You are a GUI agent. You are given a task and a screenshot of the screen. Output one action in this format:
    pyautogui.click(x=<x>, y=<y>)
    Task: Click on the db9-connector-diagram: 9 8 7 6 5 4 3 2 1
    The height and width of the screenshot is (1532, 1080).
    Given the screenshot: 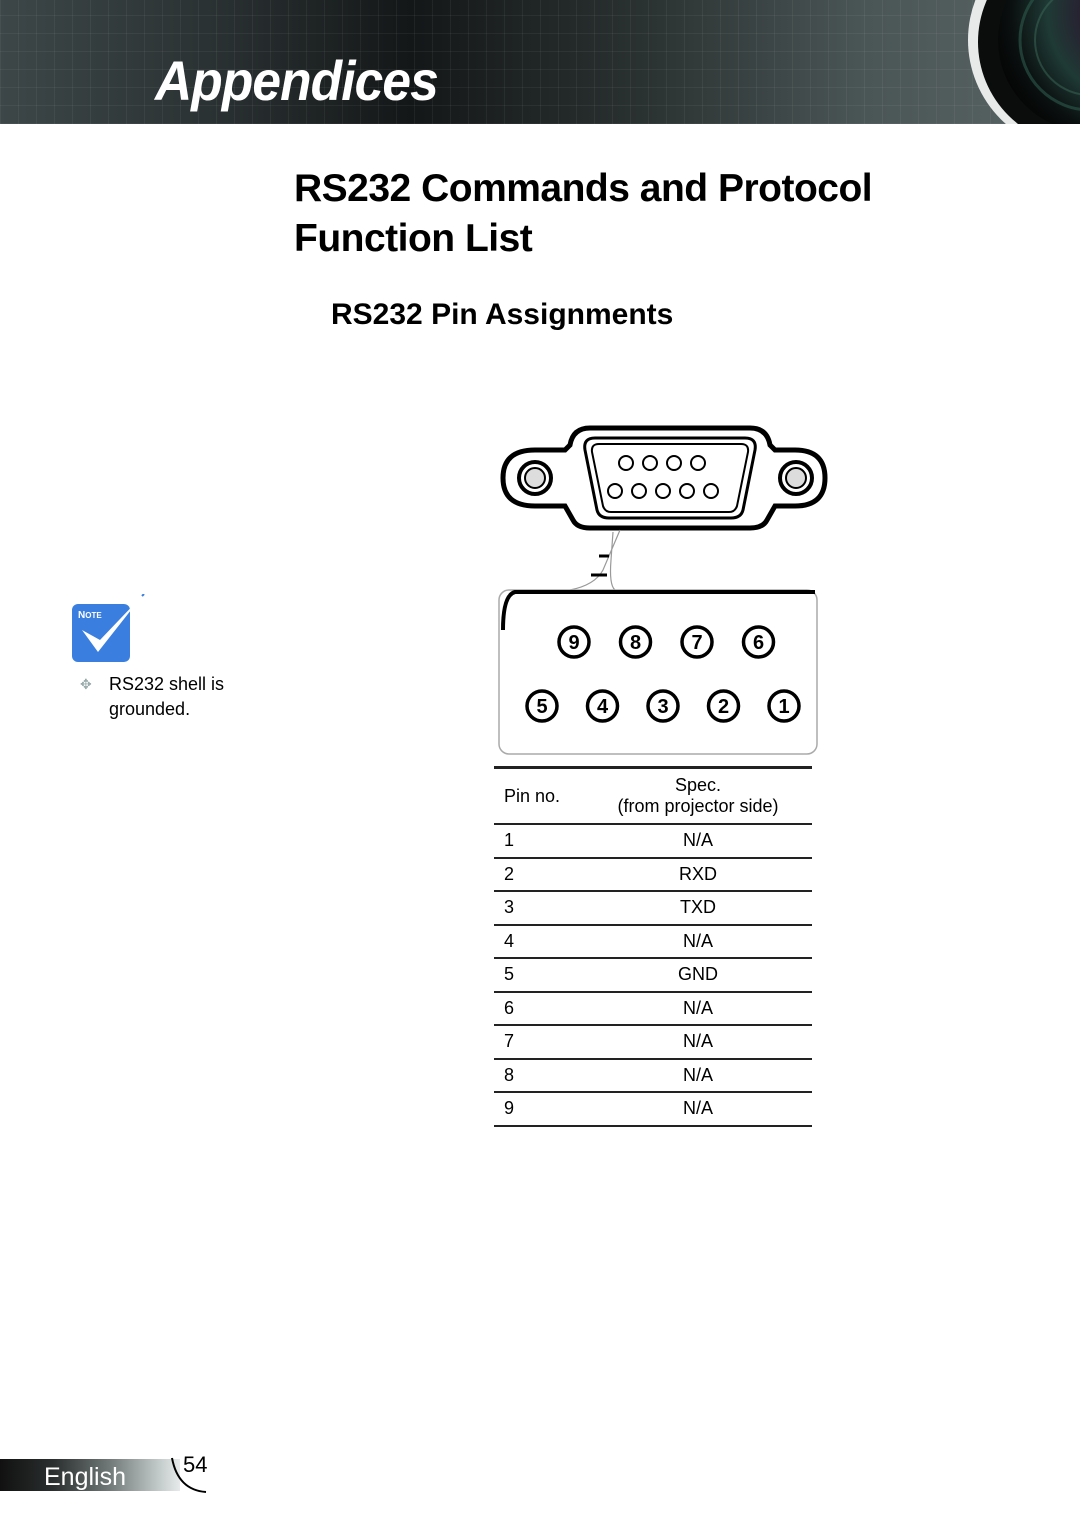 What is the action you would take?
    pyautogui.click(x=663, y=590)
    